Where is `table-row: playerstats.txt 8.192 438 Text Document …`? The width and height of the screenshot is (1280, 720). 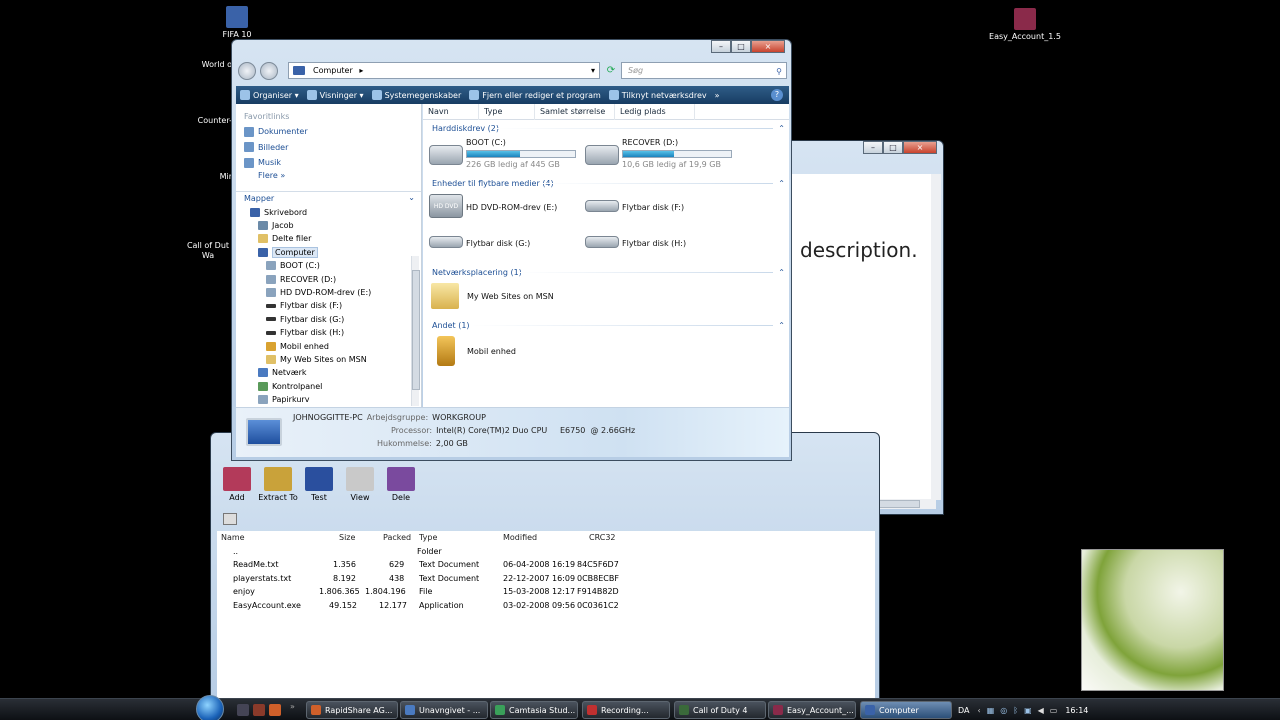 table-row: playerstats.txt 8.192 438 Text Document … is located at coordinates (546, 579).